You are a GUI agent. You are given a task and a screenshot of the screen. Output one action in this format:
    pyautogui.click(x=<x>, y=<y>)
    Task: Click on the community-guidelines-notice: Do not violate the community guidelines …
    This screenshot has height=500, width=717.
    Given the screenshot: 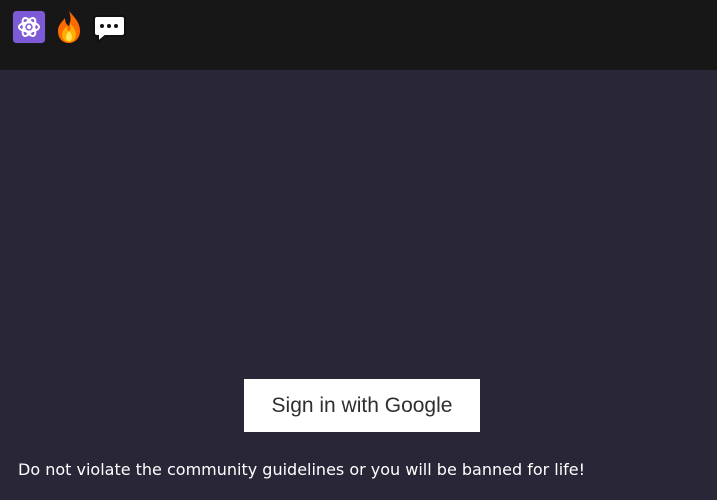 What is the action you would take?
    pyautogui.click(x=302, y=469)
    